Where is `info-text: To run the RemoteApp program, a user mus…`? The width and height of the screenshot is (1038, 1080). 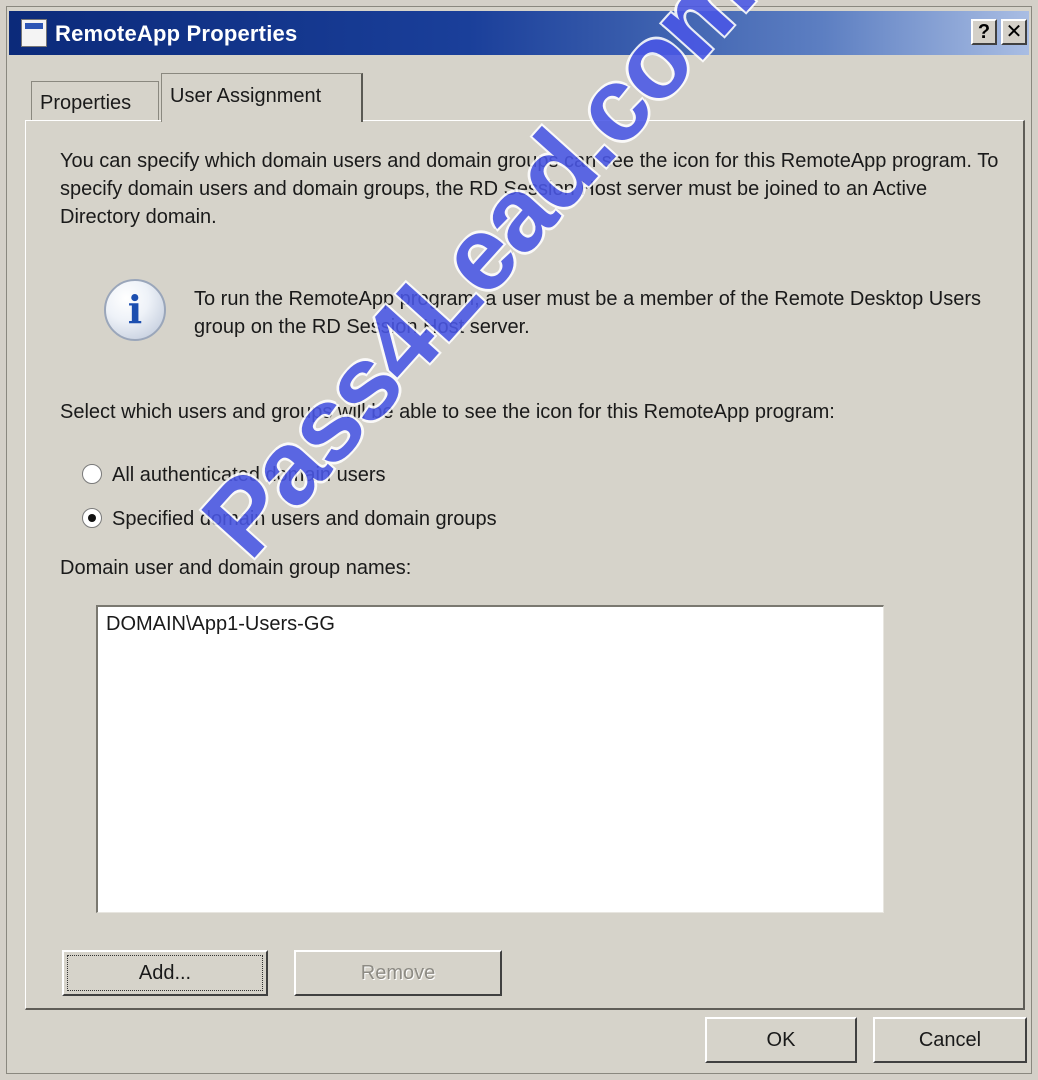 info-text: To run the RemoteApp program, a user mus… is located at coordinates (588, 313).